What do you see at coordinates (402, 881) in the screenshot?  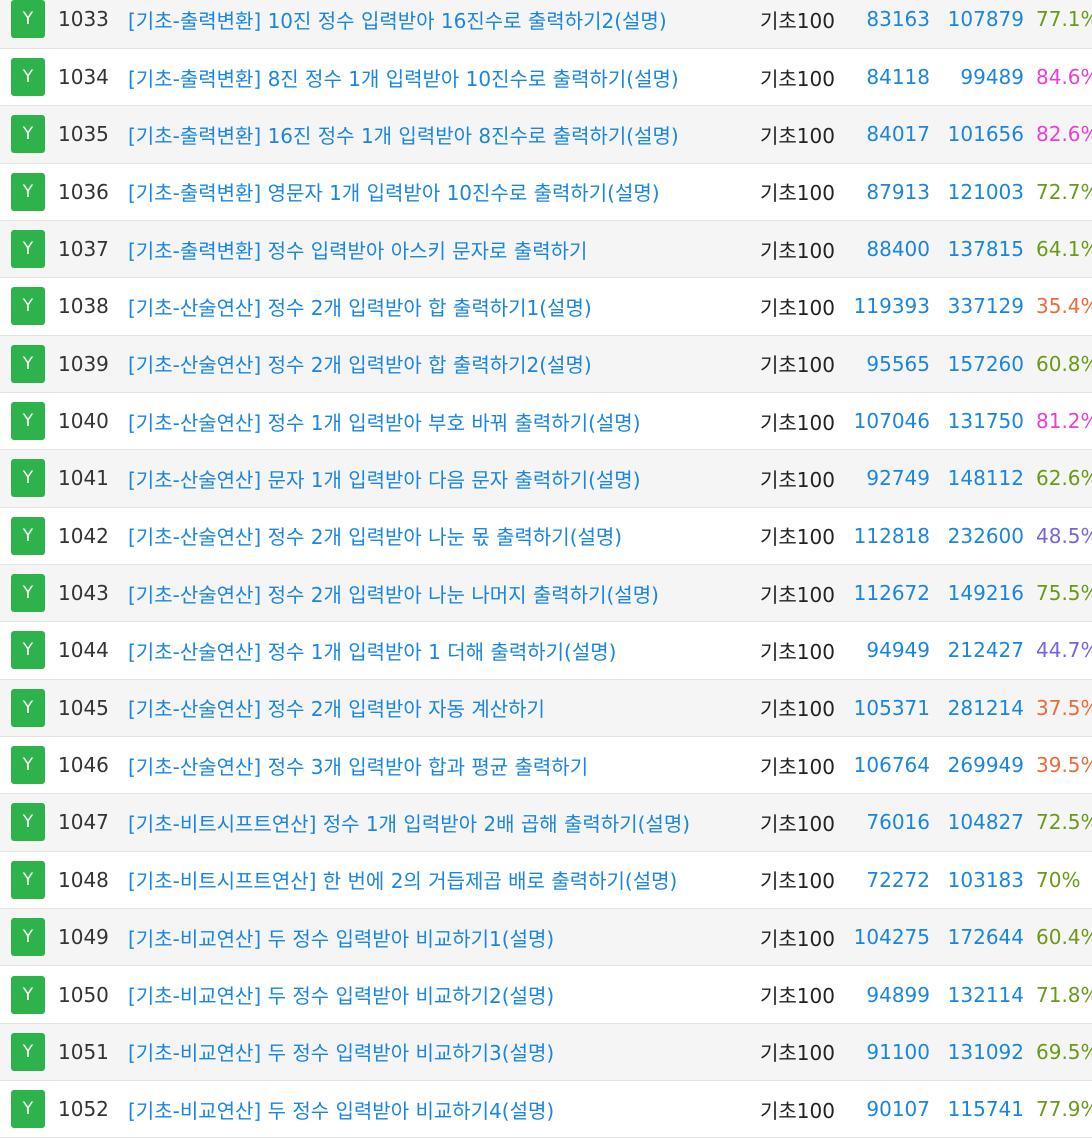 I see `problem-title-link: [기초-비트시프트연산] 한 번에 2의 거듭제곱 배로 출력하기(설명)` at bounding box center [402, 881].